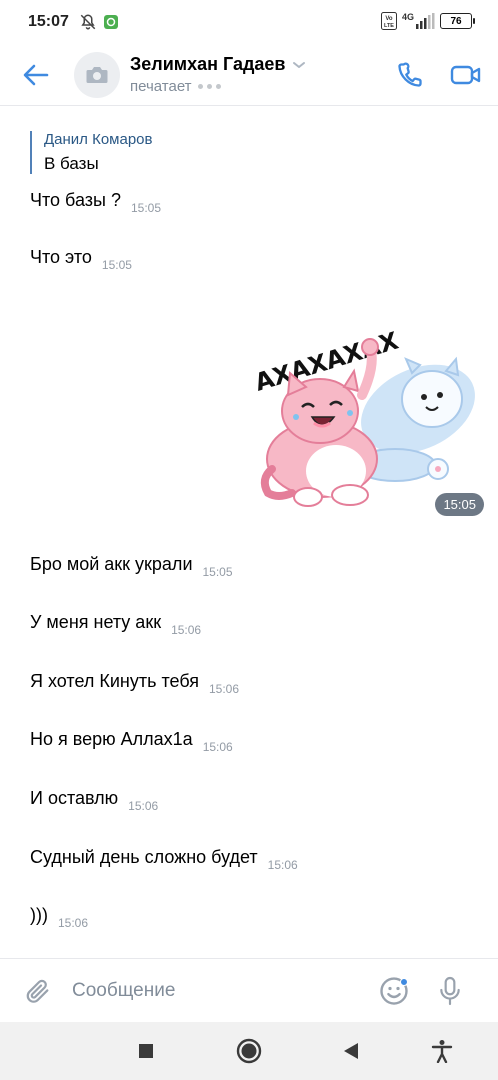 The image size is (498, 1080). Describe the element at coordinates (208, 64) in the screenshot. I see `chat-title: Зелимхан Гадаев` at that location.